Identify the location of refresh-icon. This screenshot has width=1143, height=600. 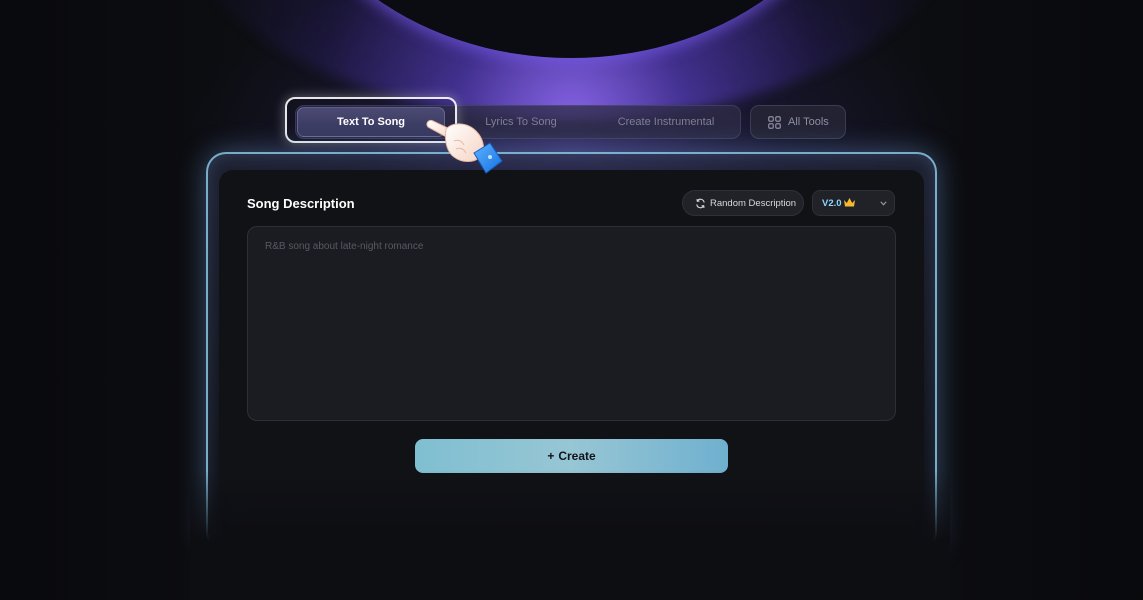
(700, 203).